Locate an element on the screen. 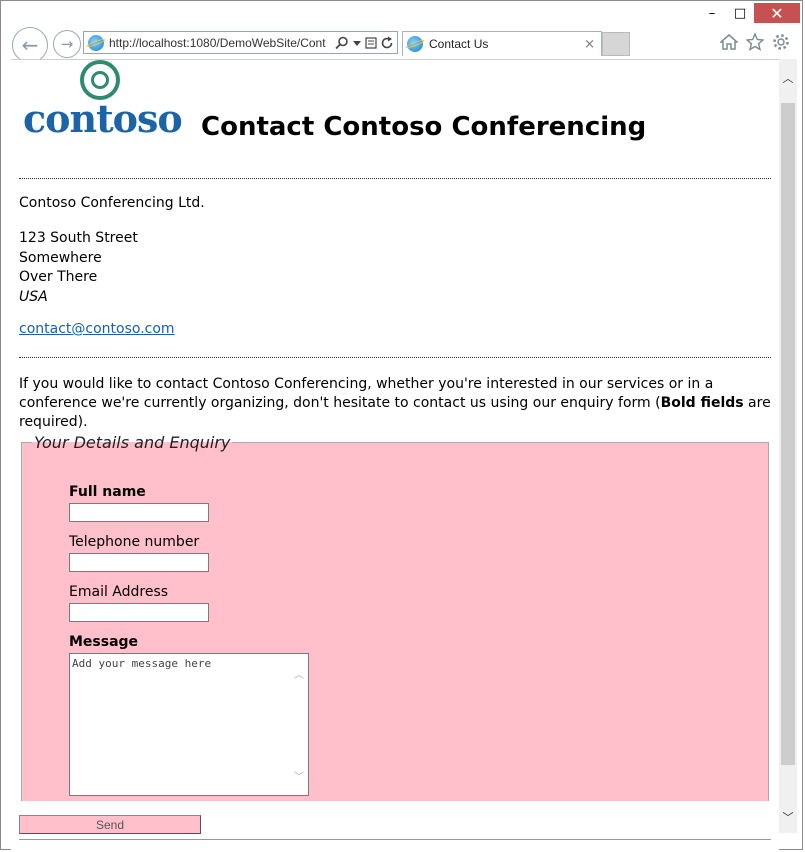 This screenshot has width=805, height=852. page-scrollbar: ︿ ﹀ is located at coordinates (788, 446).